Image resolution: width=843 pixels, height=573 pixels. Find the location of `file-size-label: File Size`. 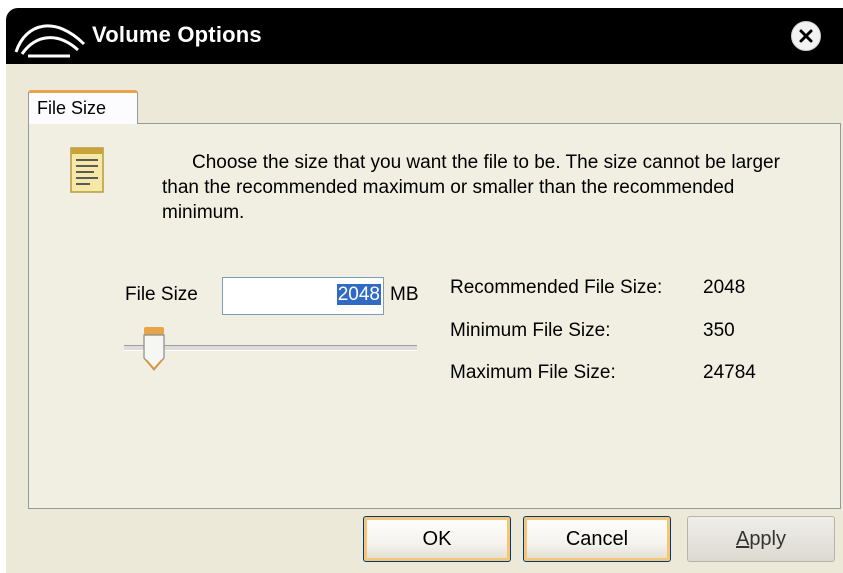

file-size-label: File Size is located at coordinates (161, 294).